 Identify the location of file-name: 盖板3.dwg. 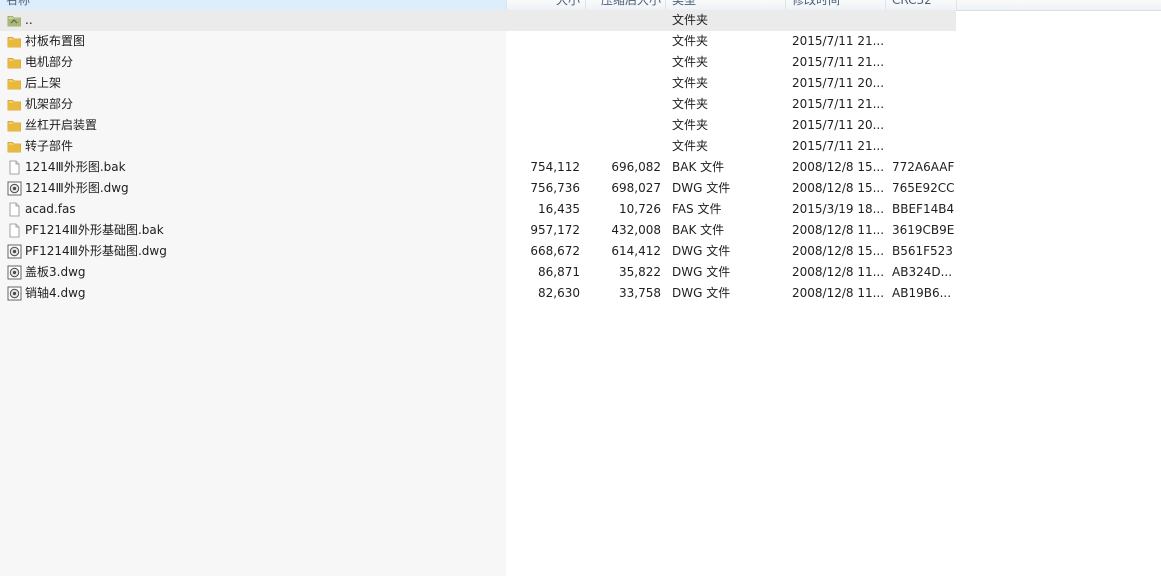
(55, 272).